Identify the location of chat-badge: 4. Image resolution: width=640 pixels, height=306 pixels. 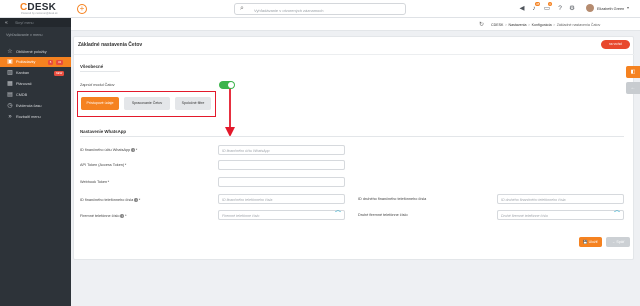
(550, 4).